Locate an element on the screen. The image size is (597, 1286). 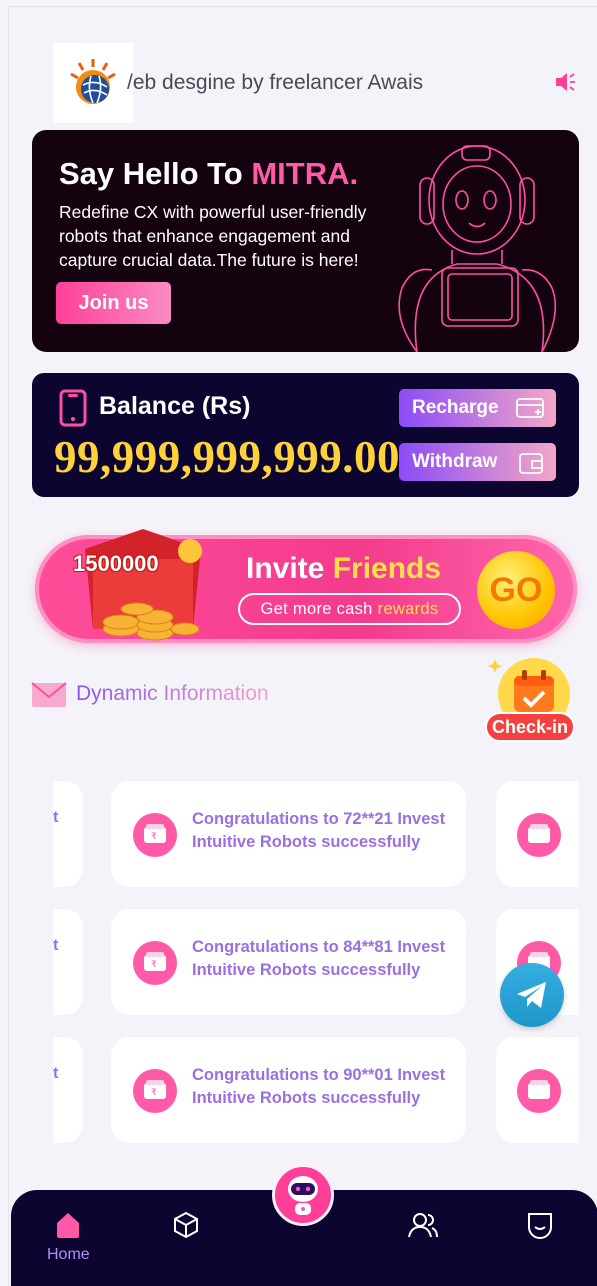
app-logo is located at coordinates (93, 83).